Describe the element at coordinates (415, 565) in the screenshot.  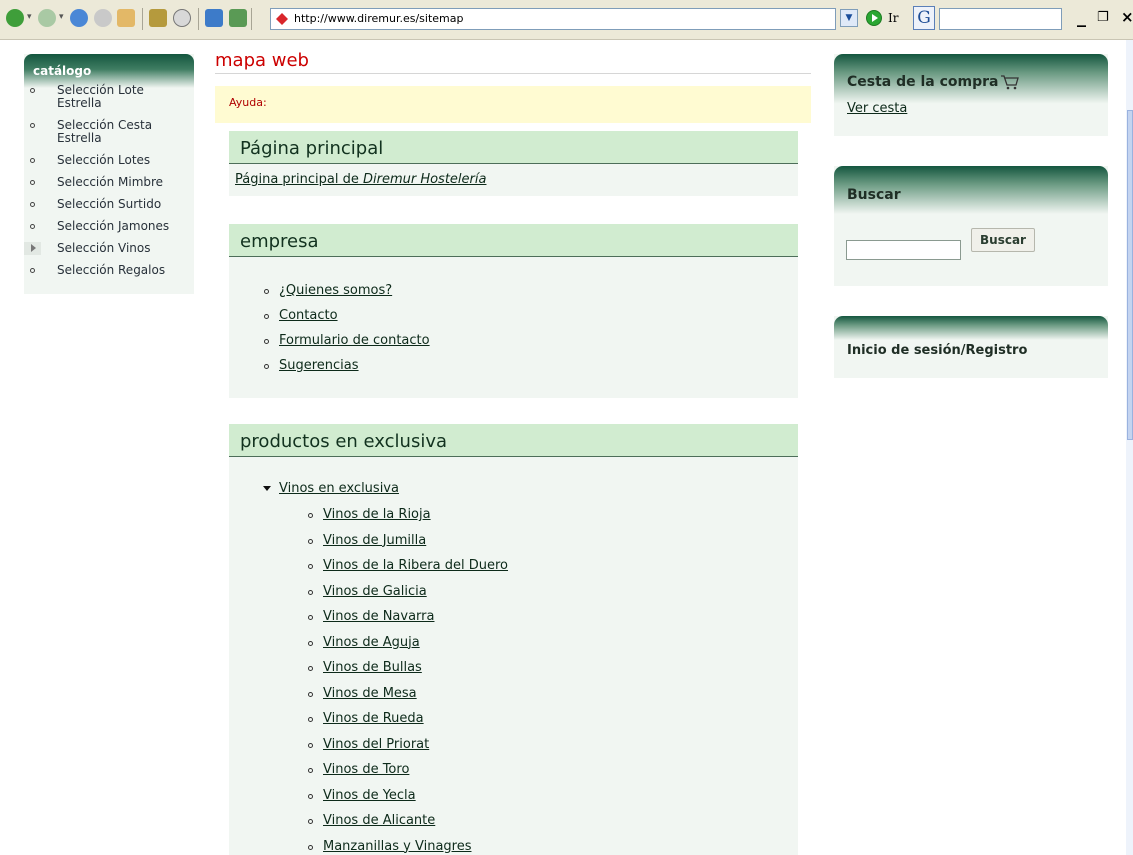
I see `product-link: Vinos de la Ribera del Duero` at that location.